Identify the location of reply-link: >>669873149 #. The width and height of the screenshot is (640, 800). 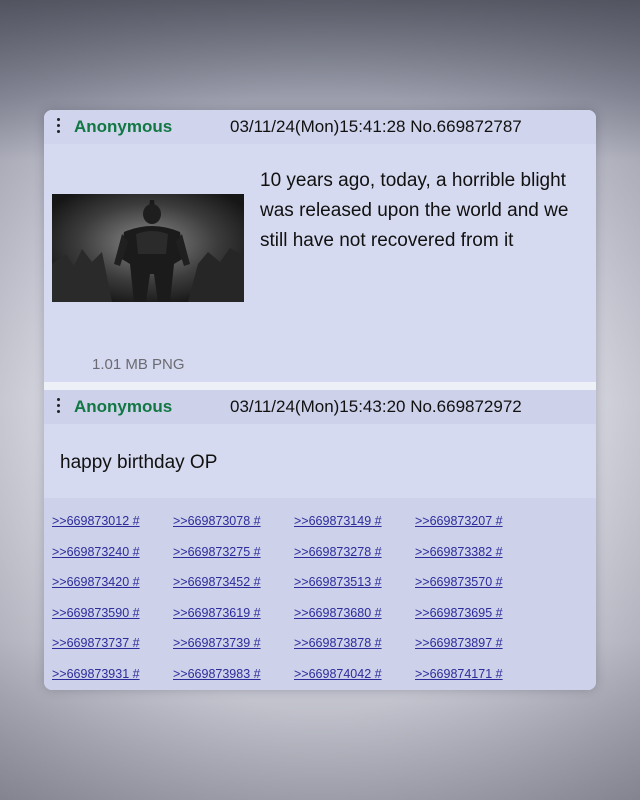
(353, 521).